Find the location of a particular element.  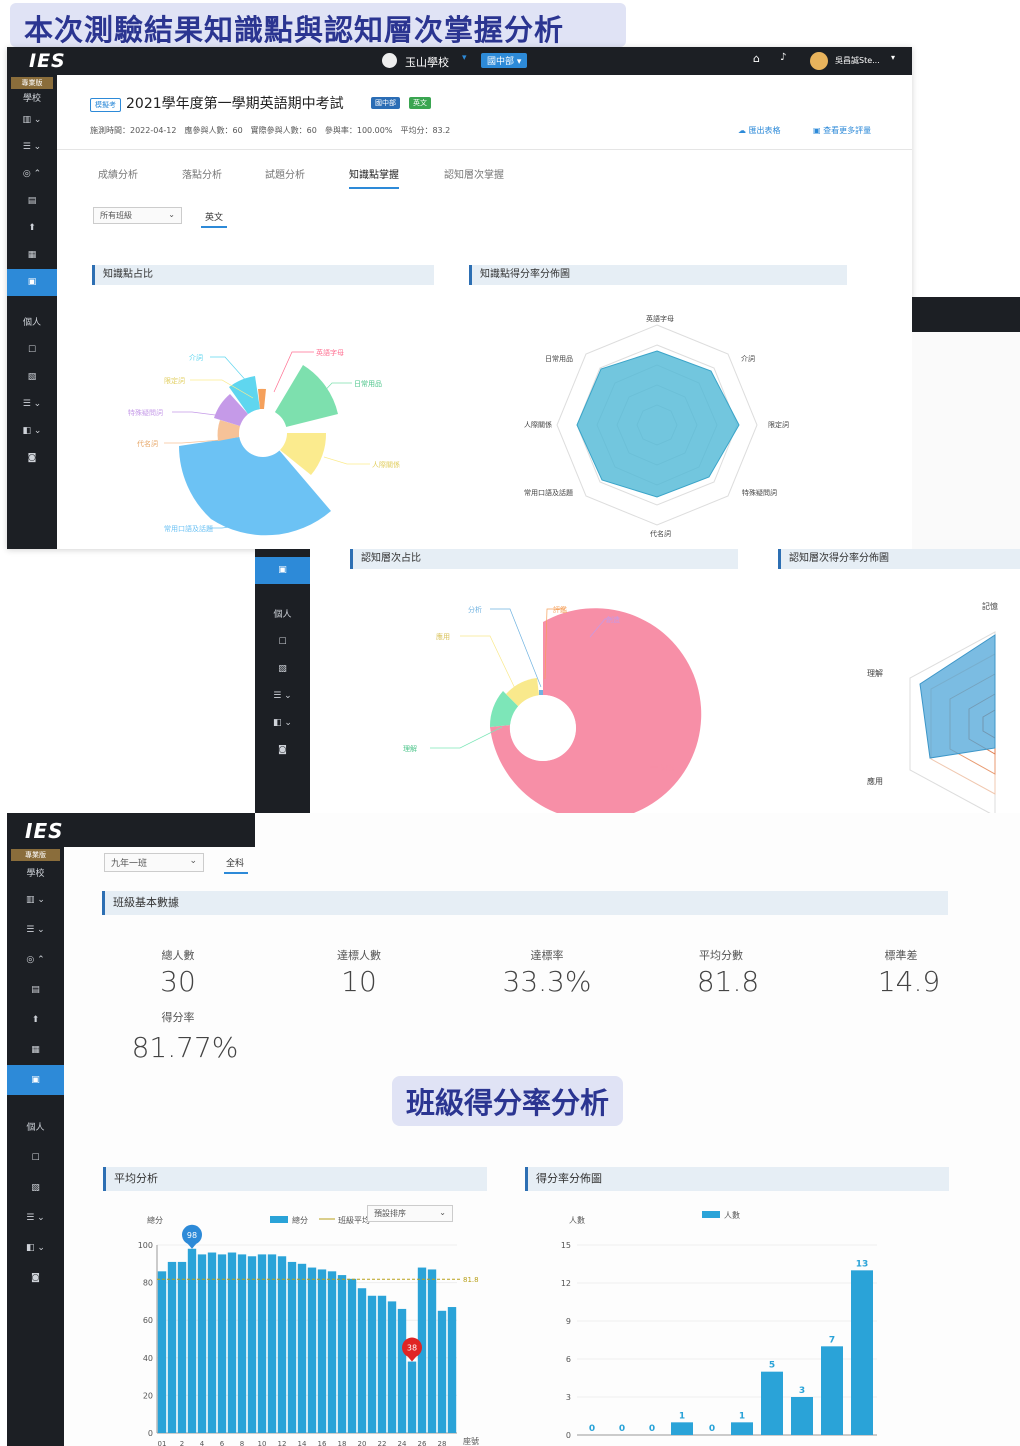

sidebar3-camera-icon: ◙ is located at coordinates (35, 1278).